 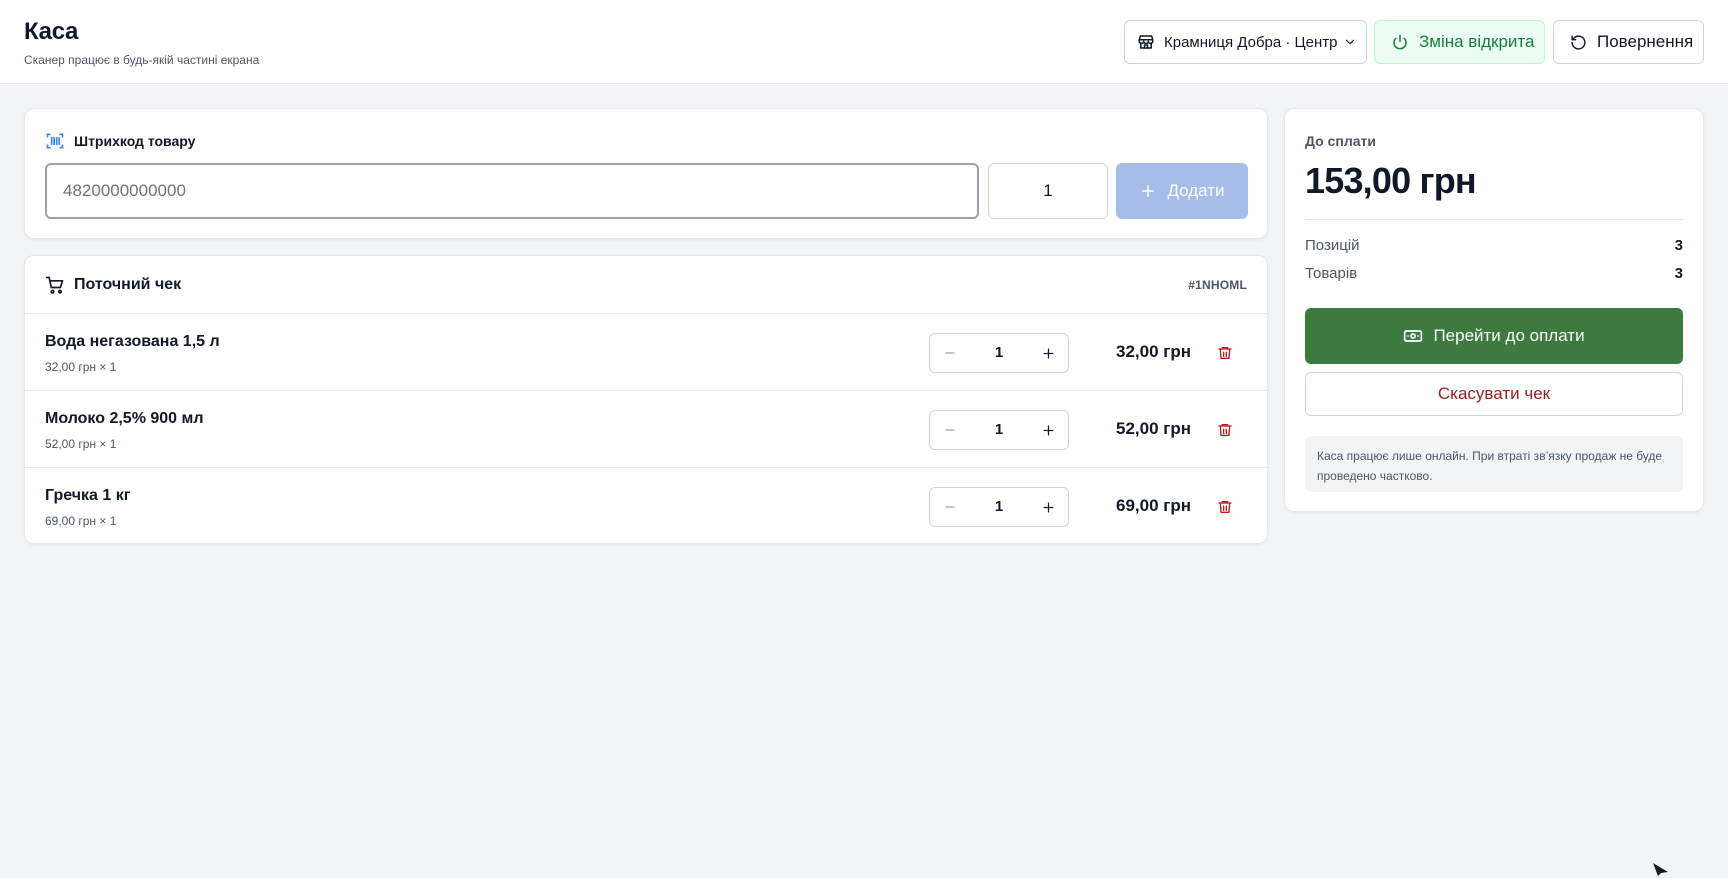 I want to click on return-button: Повернення, so click(x=1628, y=42).